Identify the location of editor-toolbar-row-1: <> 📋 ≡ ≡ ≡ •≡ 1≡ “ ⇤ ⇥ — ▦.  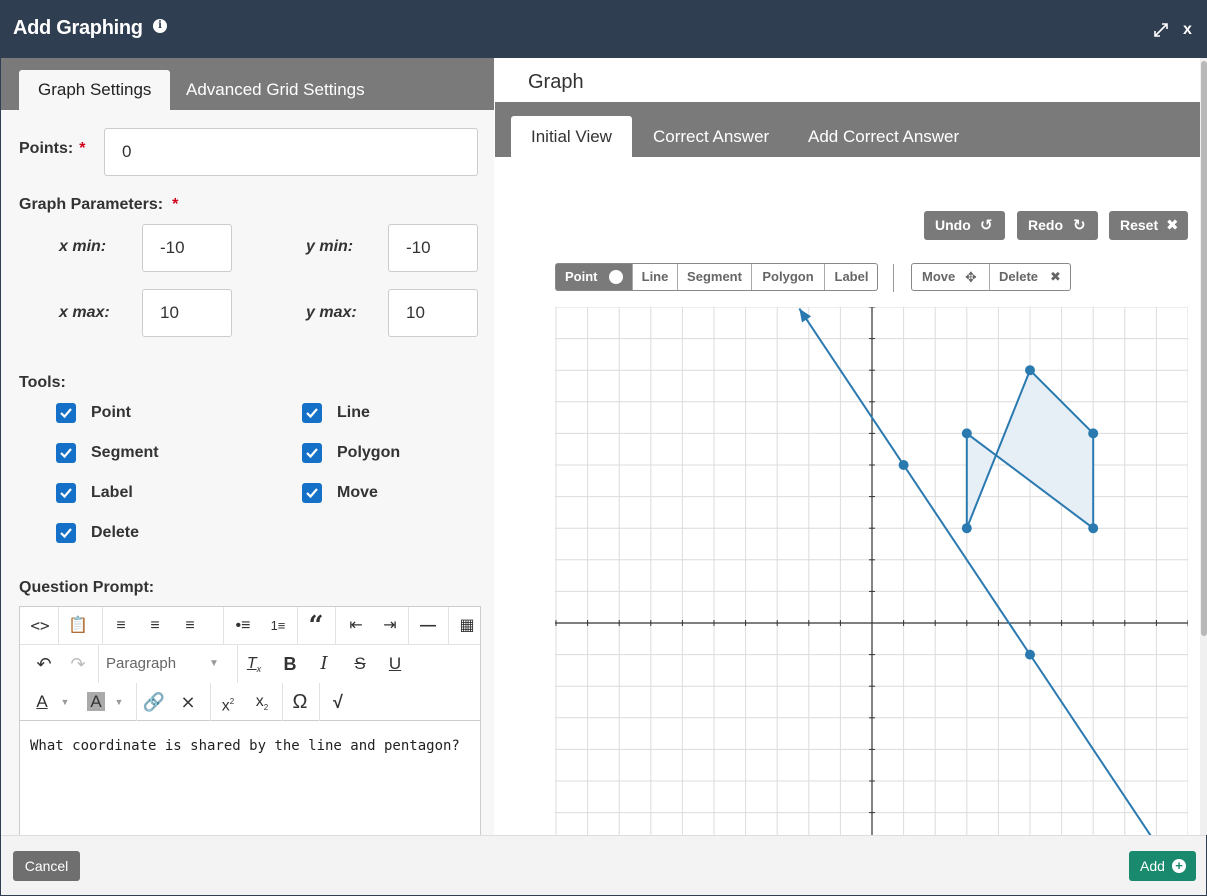
(250, 626).